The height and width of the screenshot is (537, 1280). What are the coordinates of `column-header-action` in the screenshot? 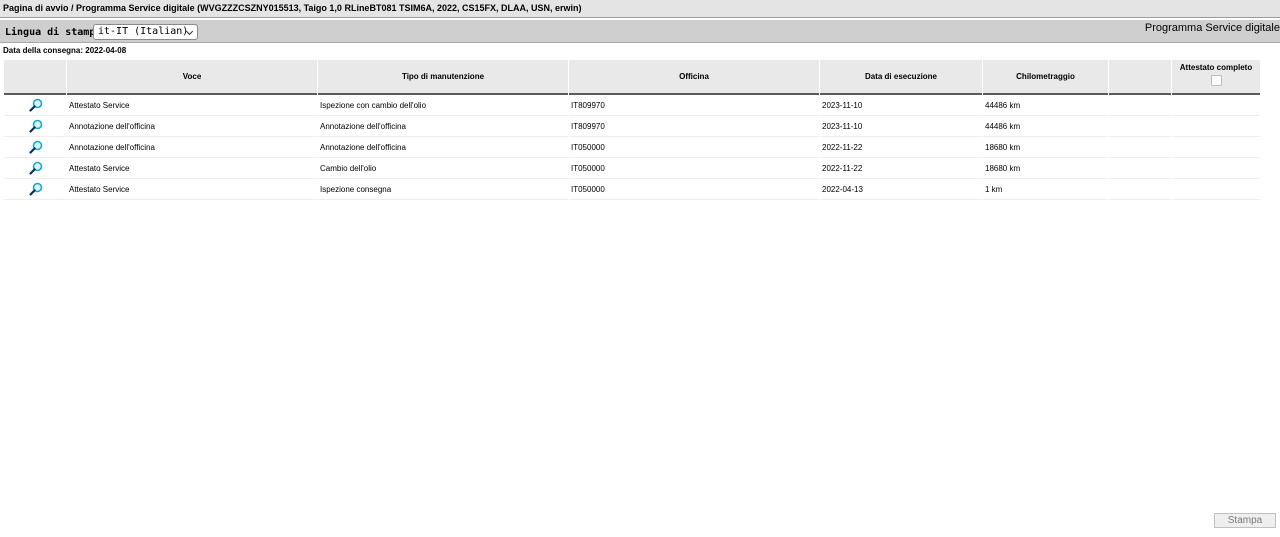 It's located at (35, 77).